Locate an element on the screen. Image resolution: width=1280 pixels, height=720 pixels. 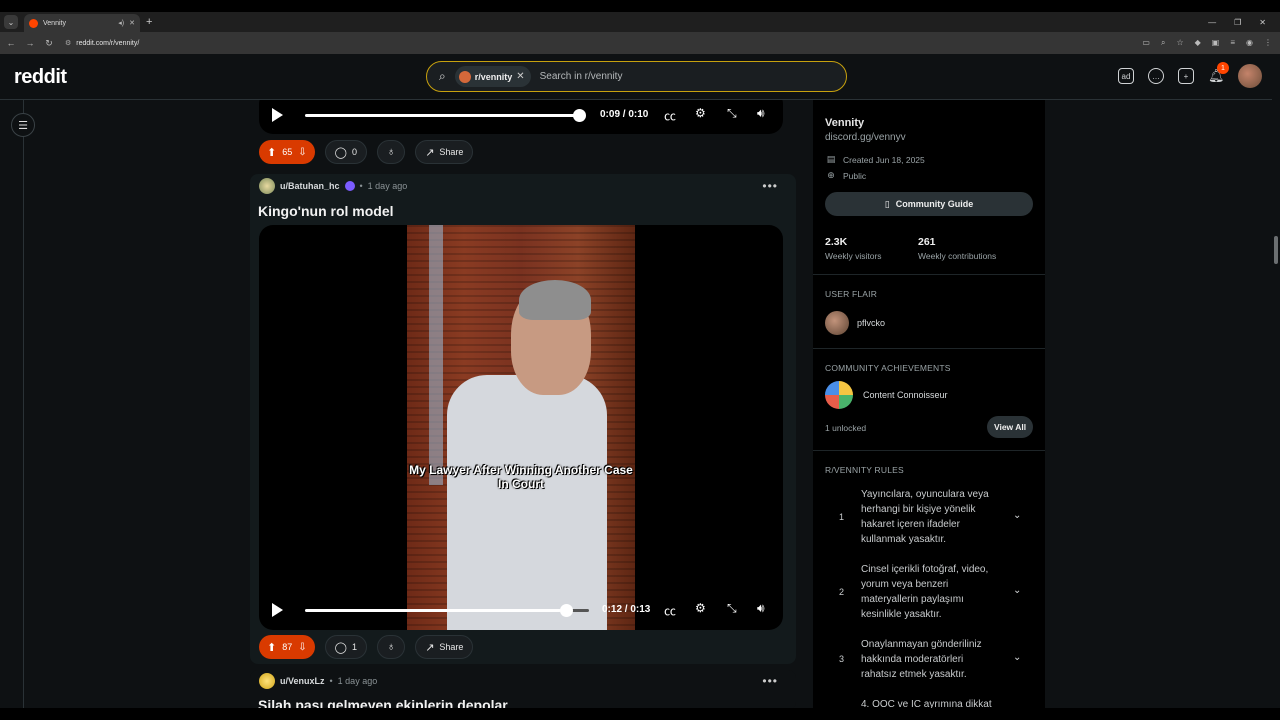
advertise-icon: ad is located at coordinates (1126, 76).